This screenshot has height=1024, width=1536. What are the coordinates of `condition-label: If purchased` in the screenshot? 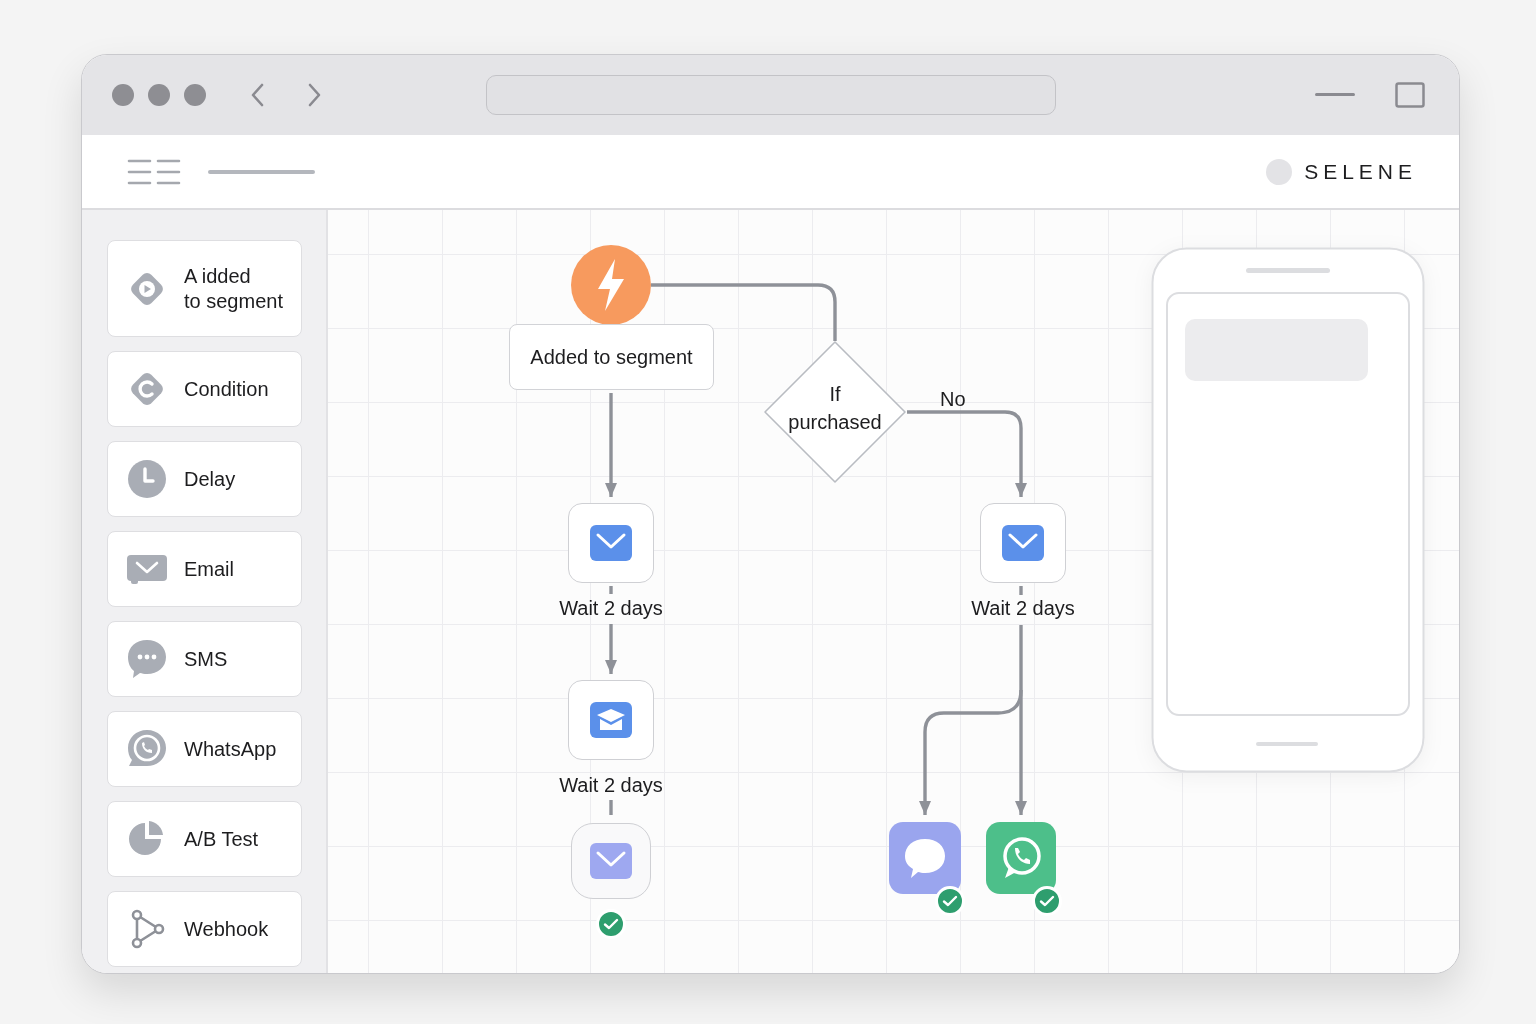 It's located at (835, 408).